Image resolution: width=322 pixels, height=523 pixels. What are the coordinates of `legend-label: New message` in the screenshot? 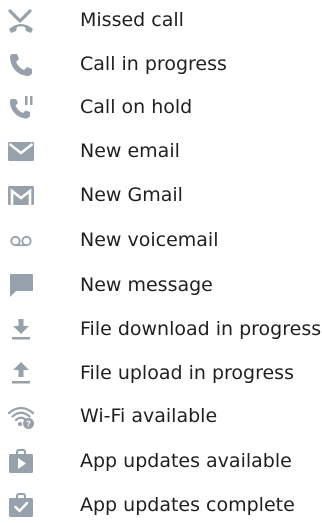 It's located at (146, 285).